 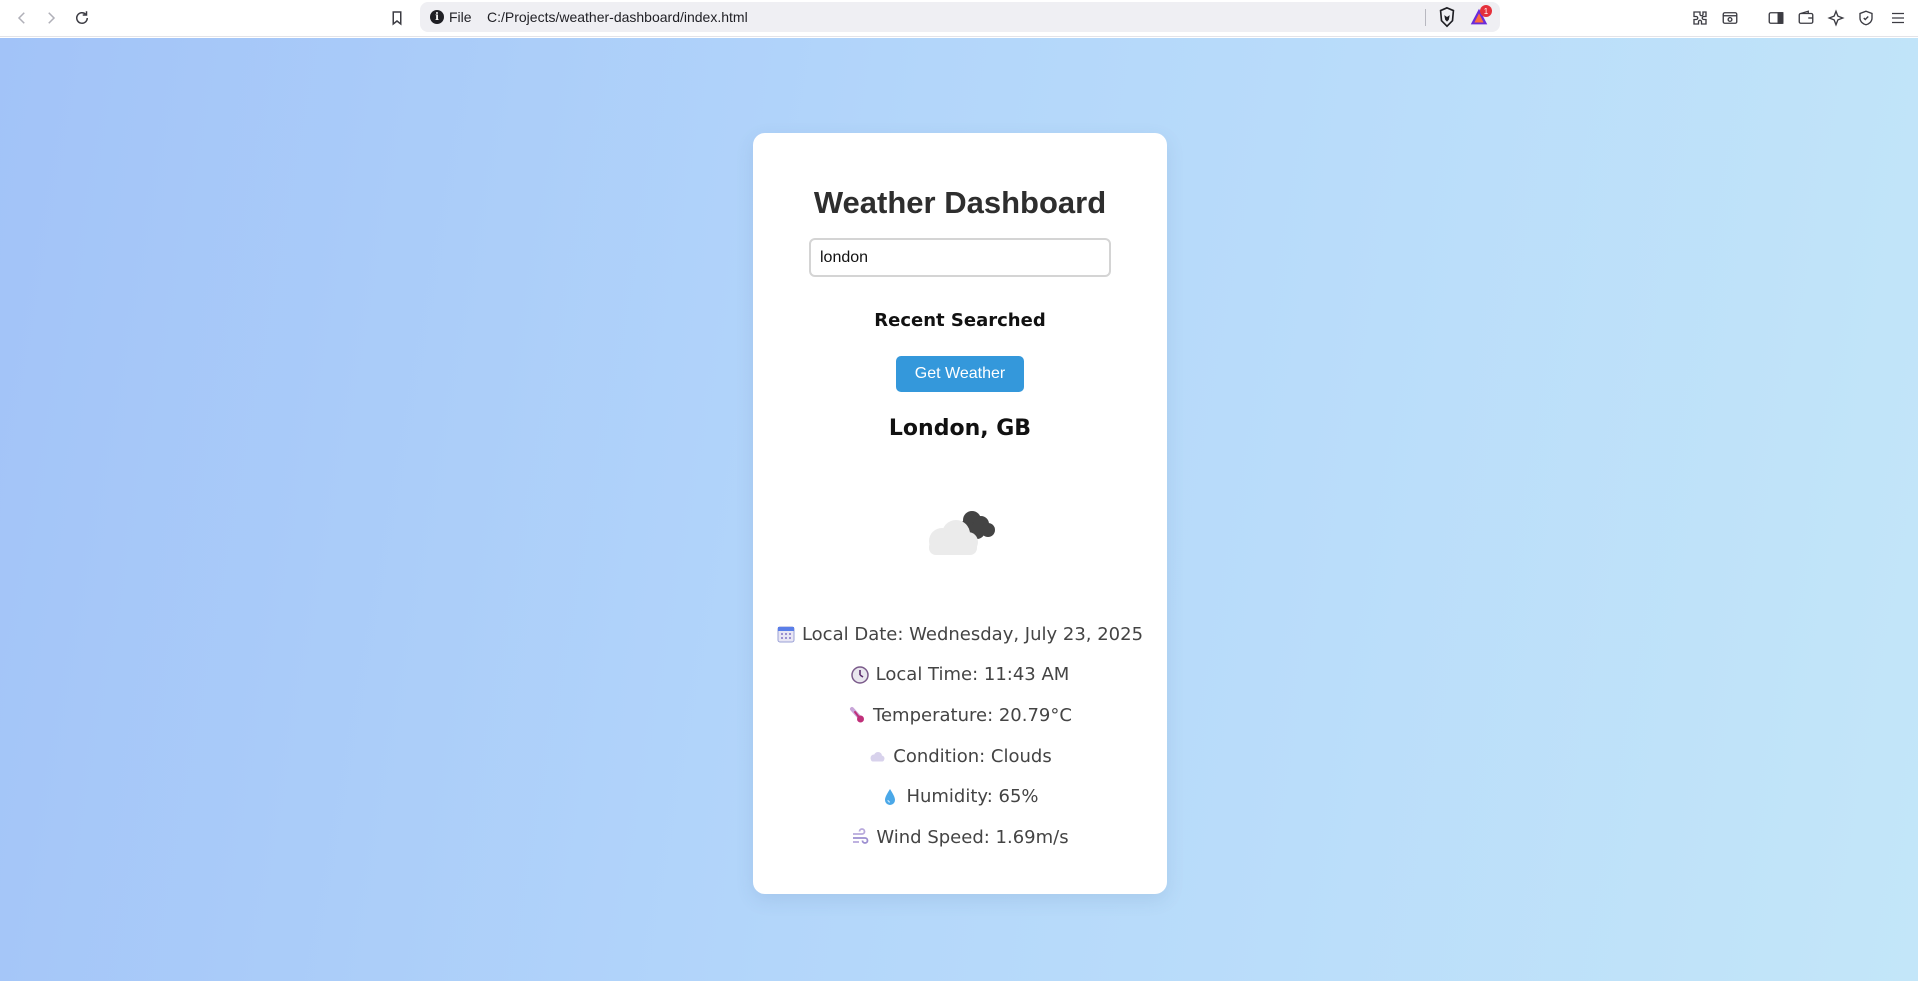 I want to click on humidity-text: Humidity: 65%, so click(x=972, y=797).